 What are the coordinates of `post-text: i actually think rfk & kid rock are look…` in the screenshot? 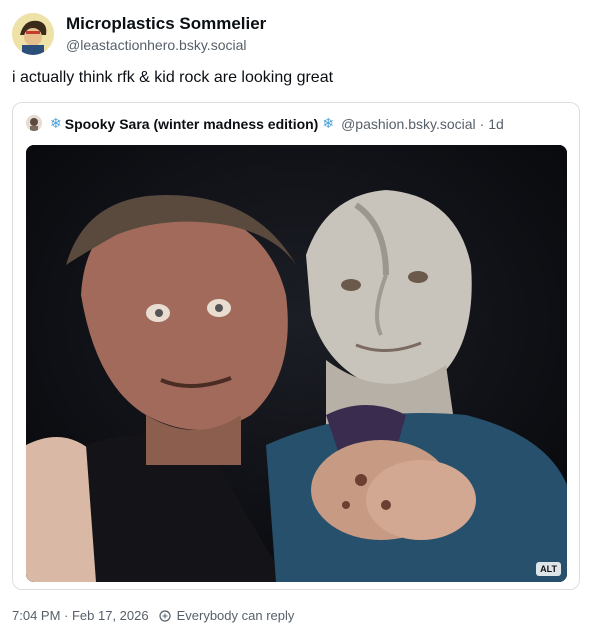 It's located at (173, 77).